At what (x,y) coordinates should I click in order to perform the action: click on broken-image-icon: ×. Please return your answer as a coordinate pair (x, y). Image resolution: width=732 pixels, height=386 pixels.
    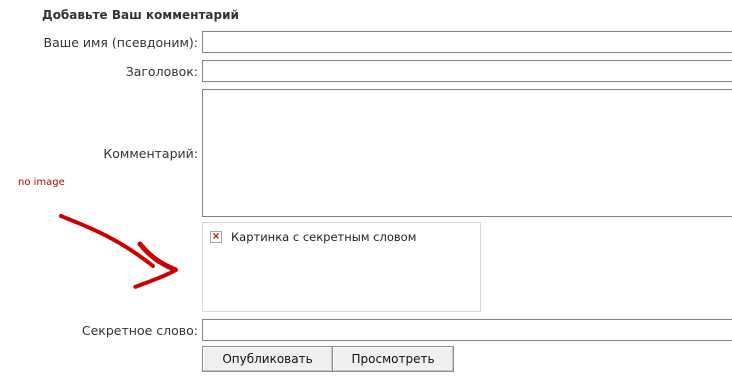
    Looking at the image, I should click on (216, 237).